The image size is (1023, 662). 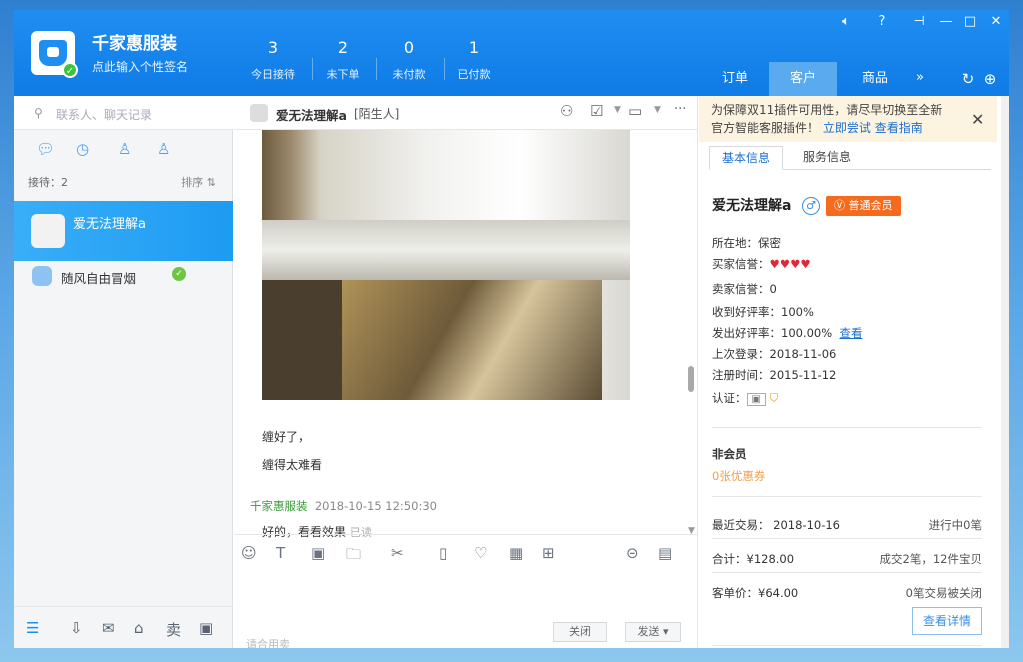 I want to click on tab-orders: 订单, so click(x=735, y=79).